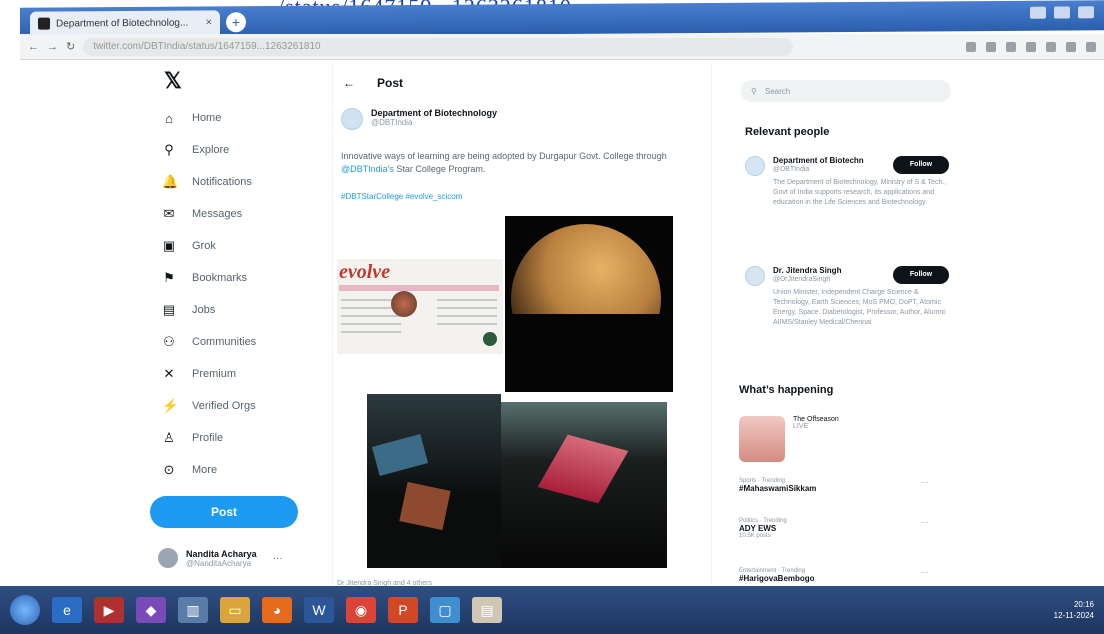  Describe the element at coordinates (221, 553) in the screenshot. I see `account-name: Nandita Acharya` at that location.